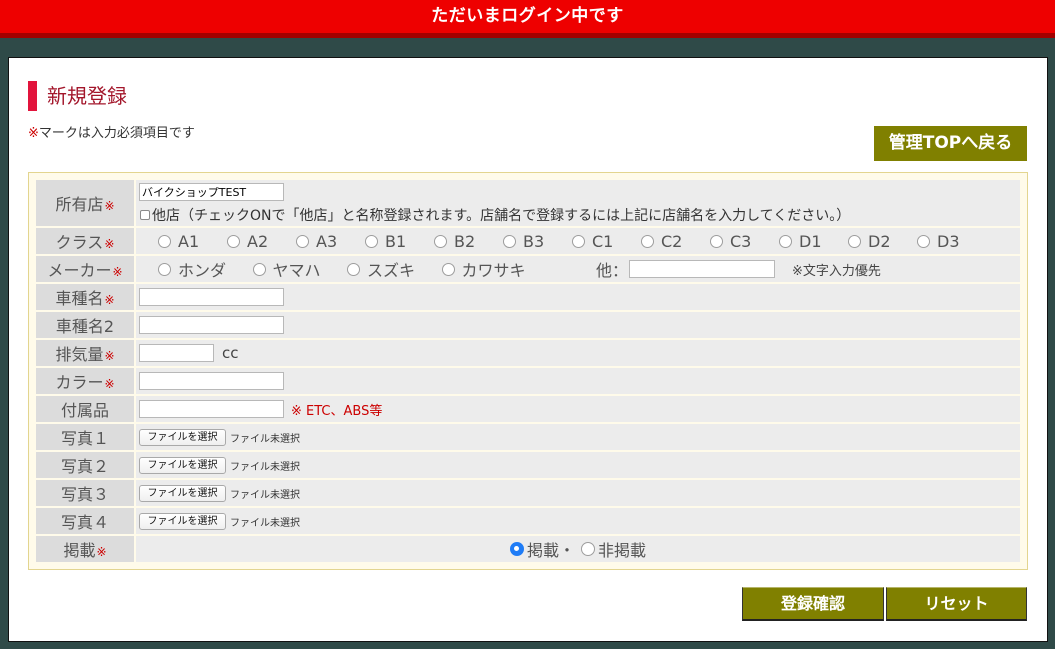 This screenshot has width=1055, height=649. Describe the element at coordinates (613, 549) in the screenshot. I see `publish-option-off: 非掲載` at that location.